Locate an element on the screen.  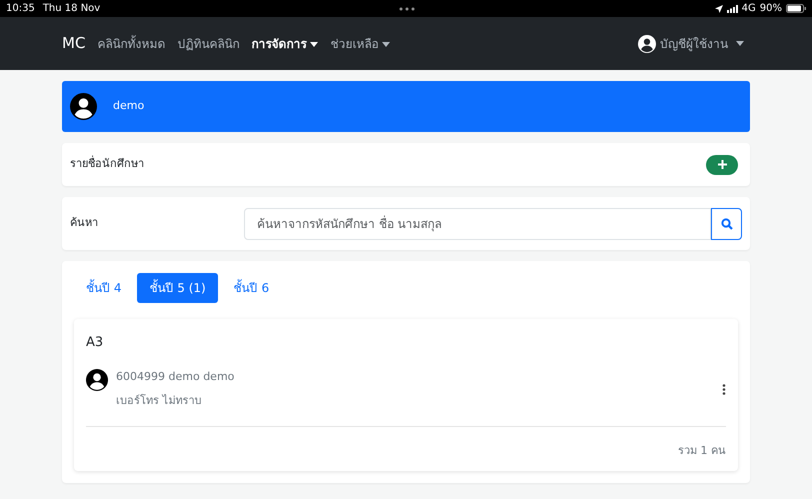
battery-icon is located at coordinates (796, 8).